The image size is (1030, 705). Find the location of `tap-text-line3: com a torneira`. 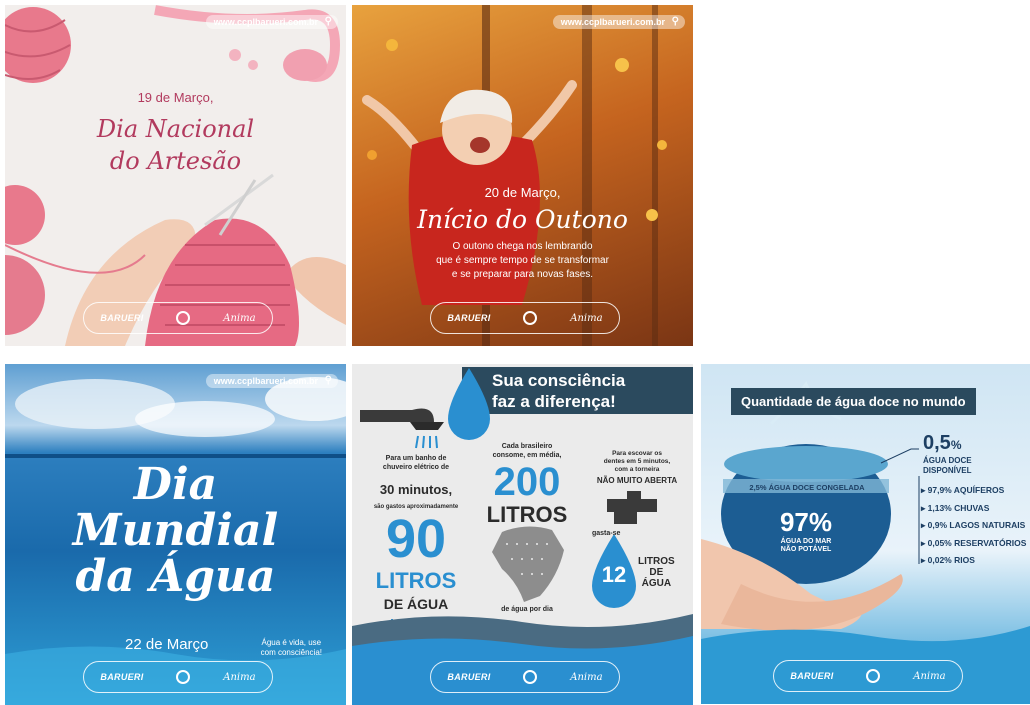

tap-text-line3: com a torneira is located at coordinates (637, 469).